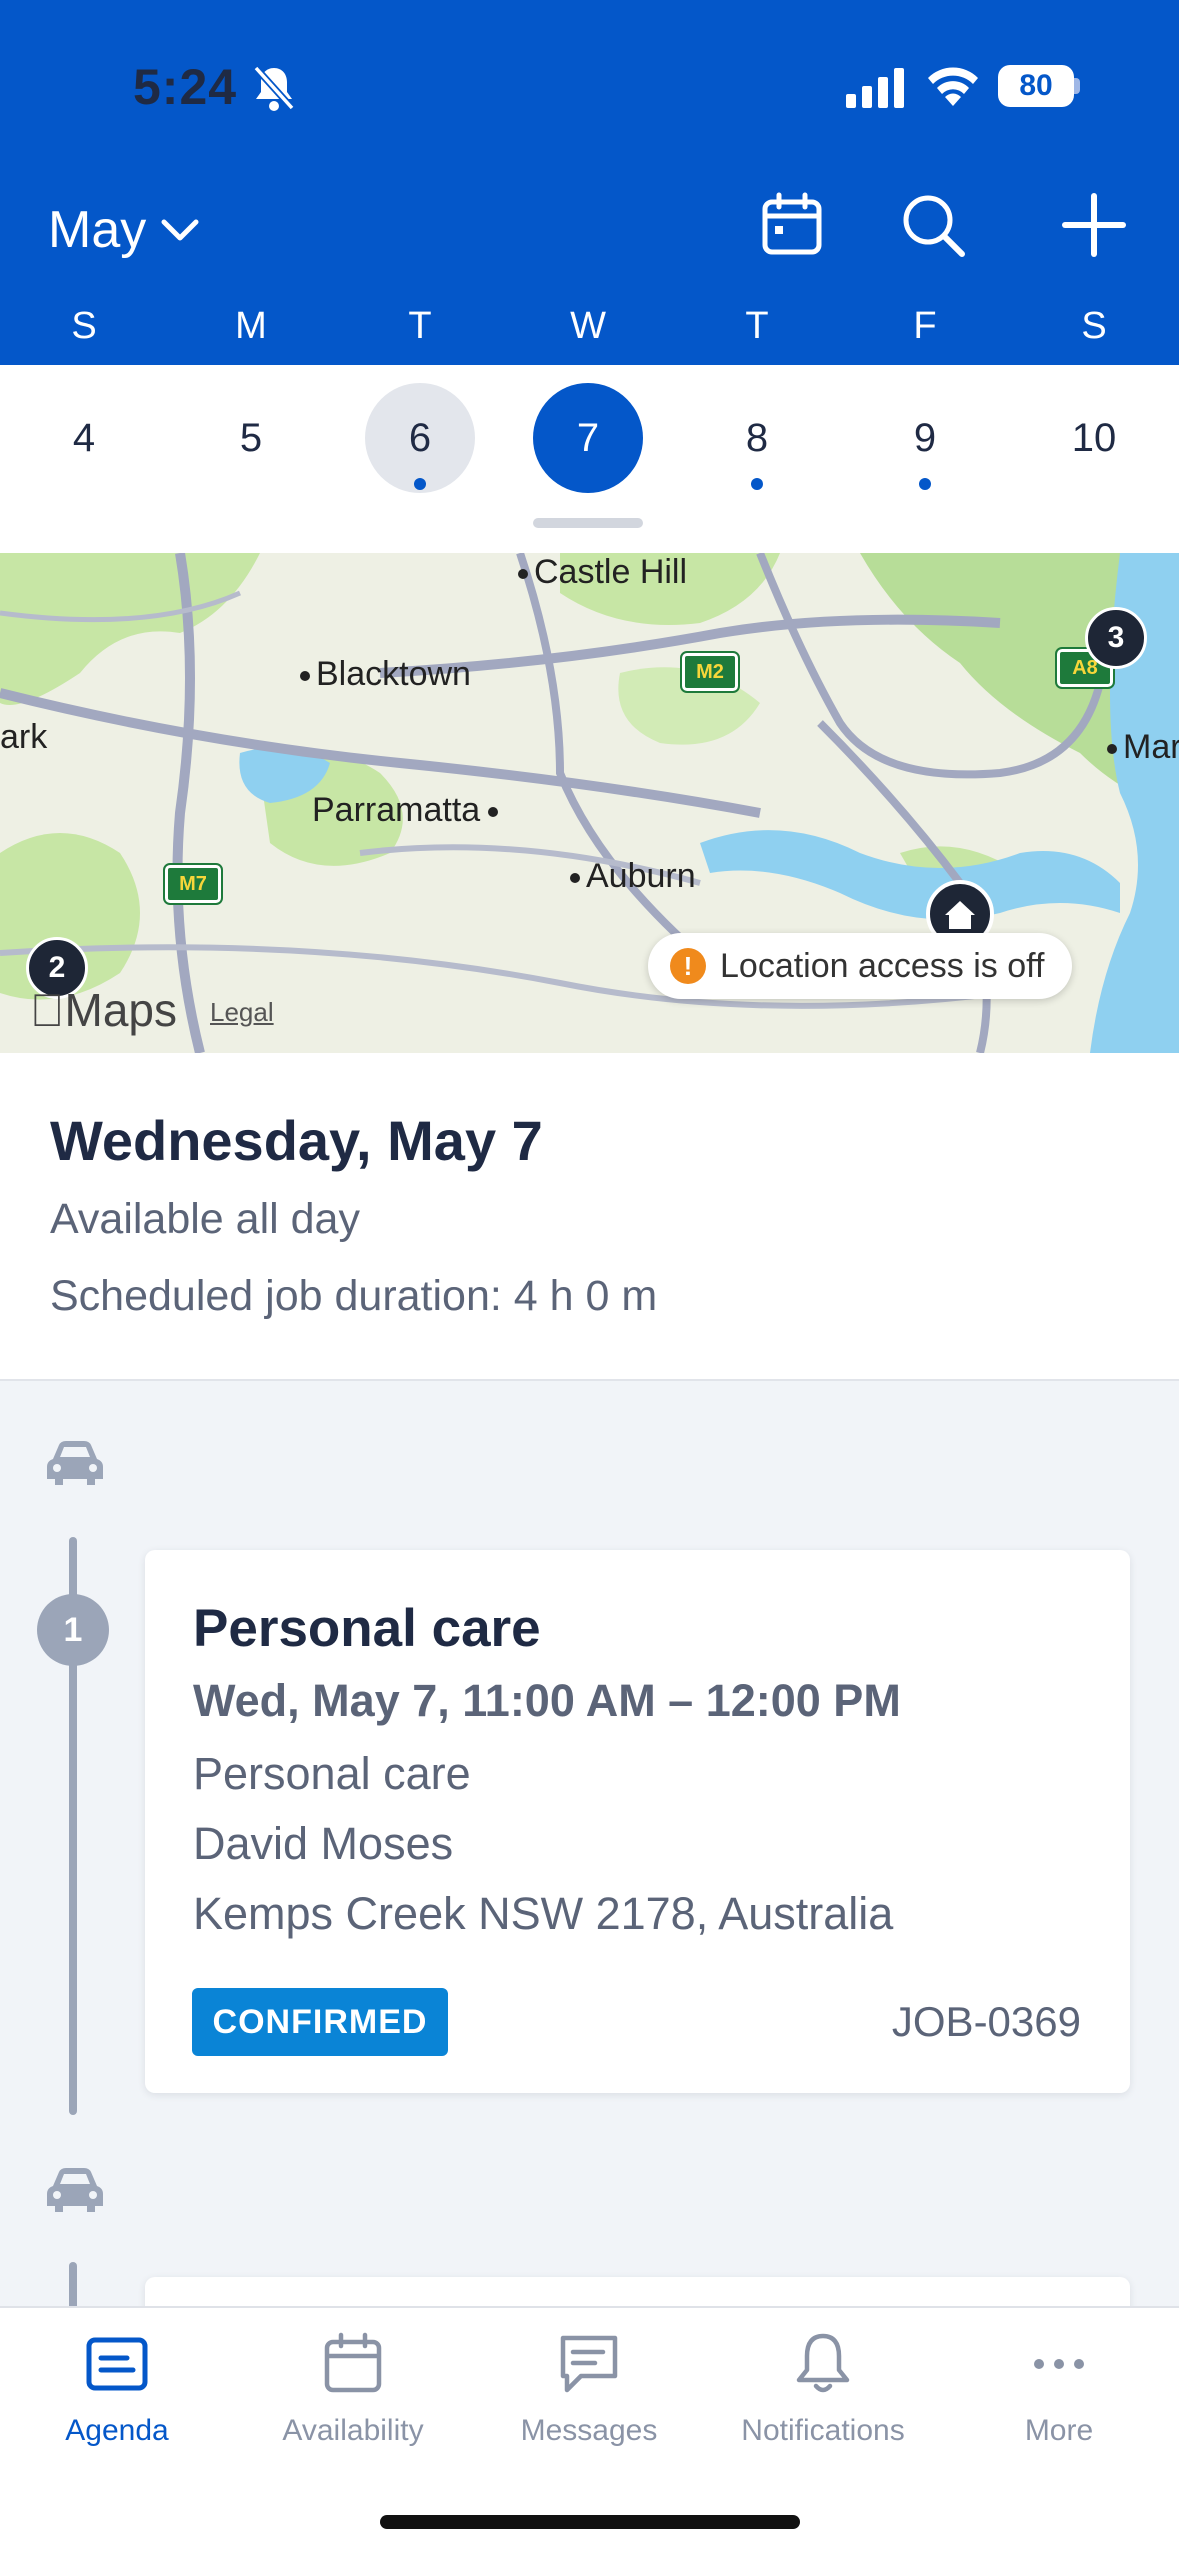 The image size is (1179, 2556). Describe the element at coordinates (589, 2430) in the screenshot. I see `tab-label: Messages` at that location.